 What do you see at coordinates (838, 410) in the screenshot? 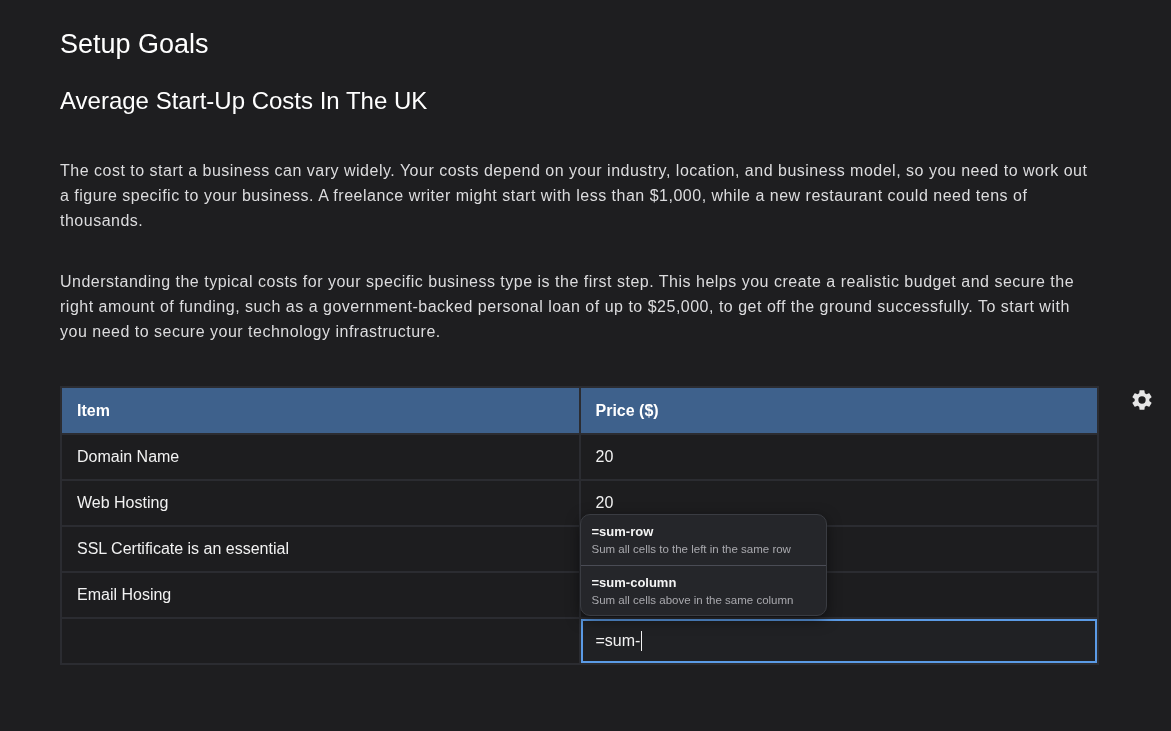
I see `column-header: Price ($)` at bounding box center [838, 410].